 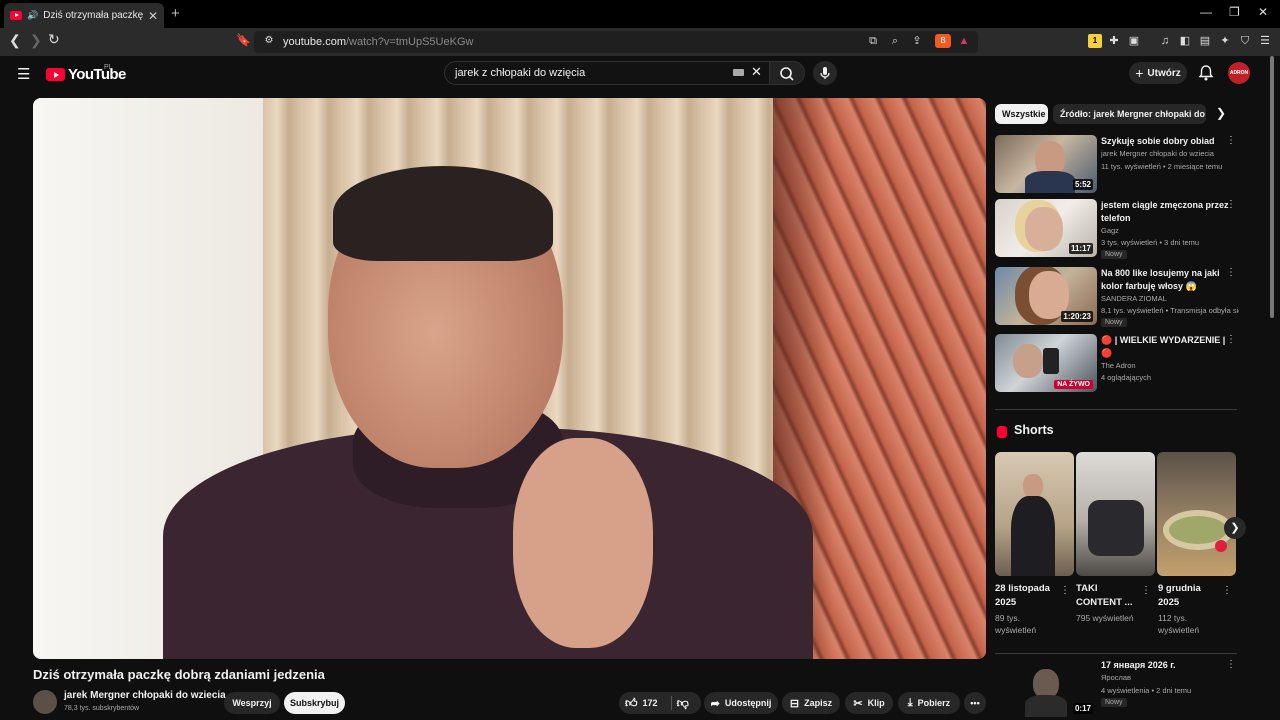 What do you see at coordinates (86, 73) in the screenshot?
I see `youtube-logo: YouTube PL` at bounding box center [86, 73].